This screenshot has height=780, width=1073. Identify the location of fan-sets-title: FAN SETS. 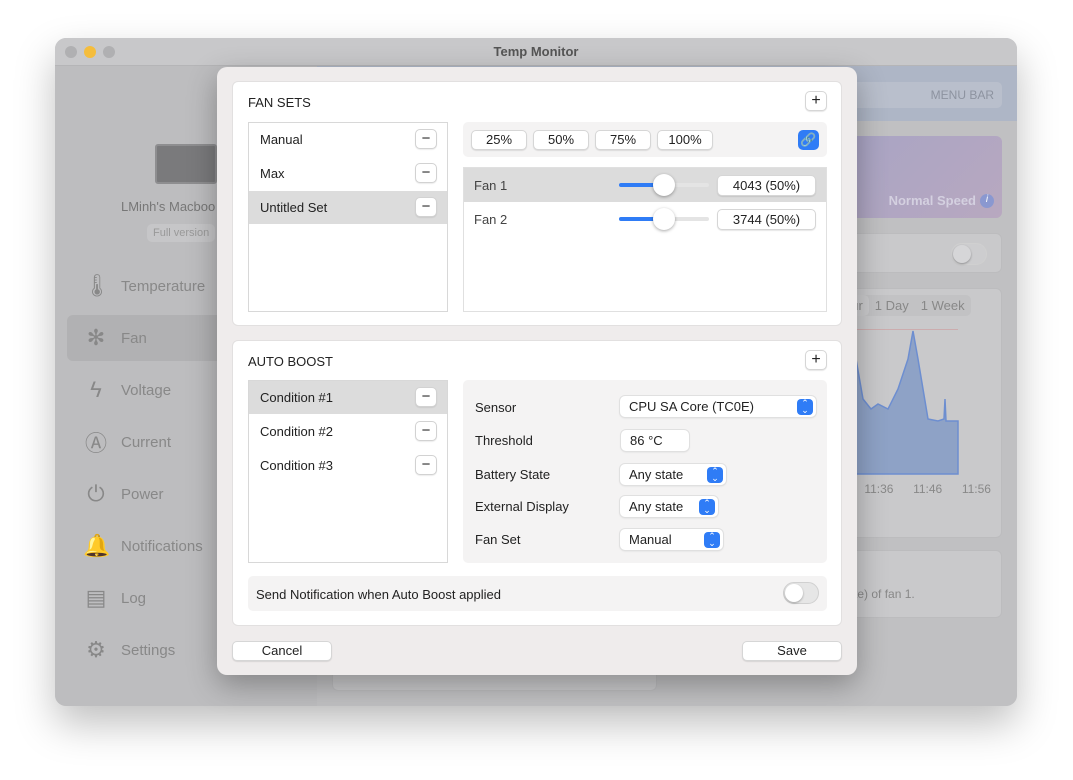
(279, 102).